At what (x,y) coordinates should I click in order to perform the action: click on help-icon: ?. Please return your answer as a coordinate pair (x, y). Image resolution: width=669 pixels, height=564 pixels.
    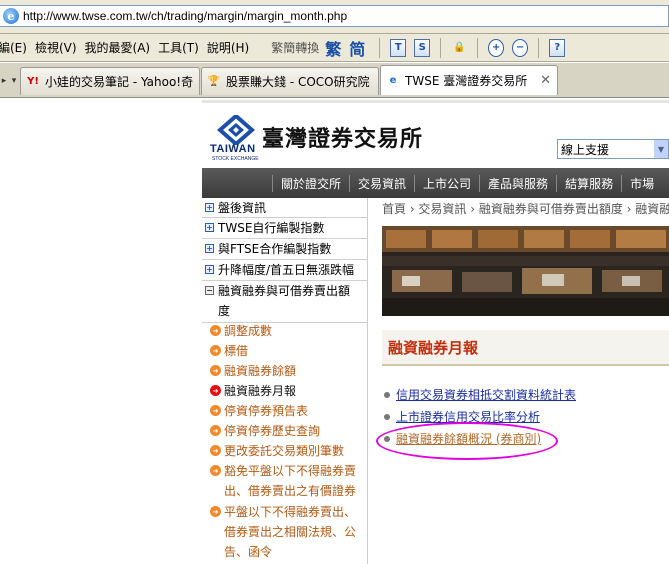
    Looking at the image, I should click on (557, 47).